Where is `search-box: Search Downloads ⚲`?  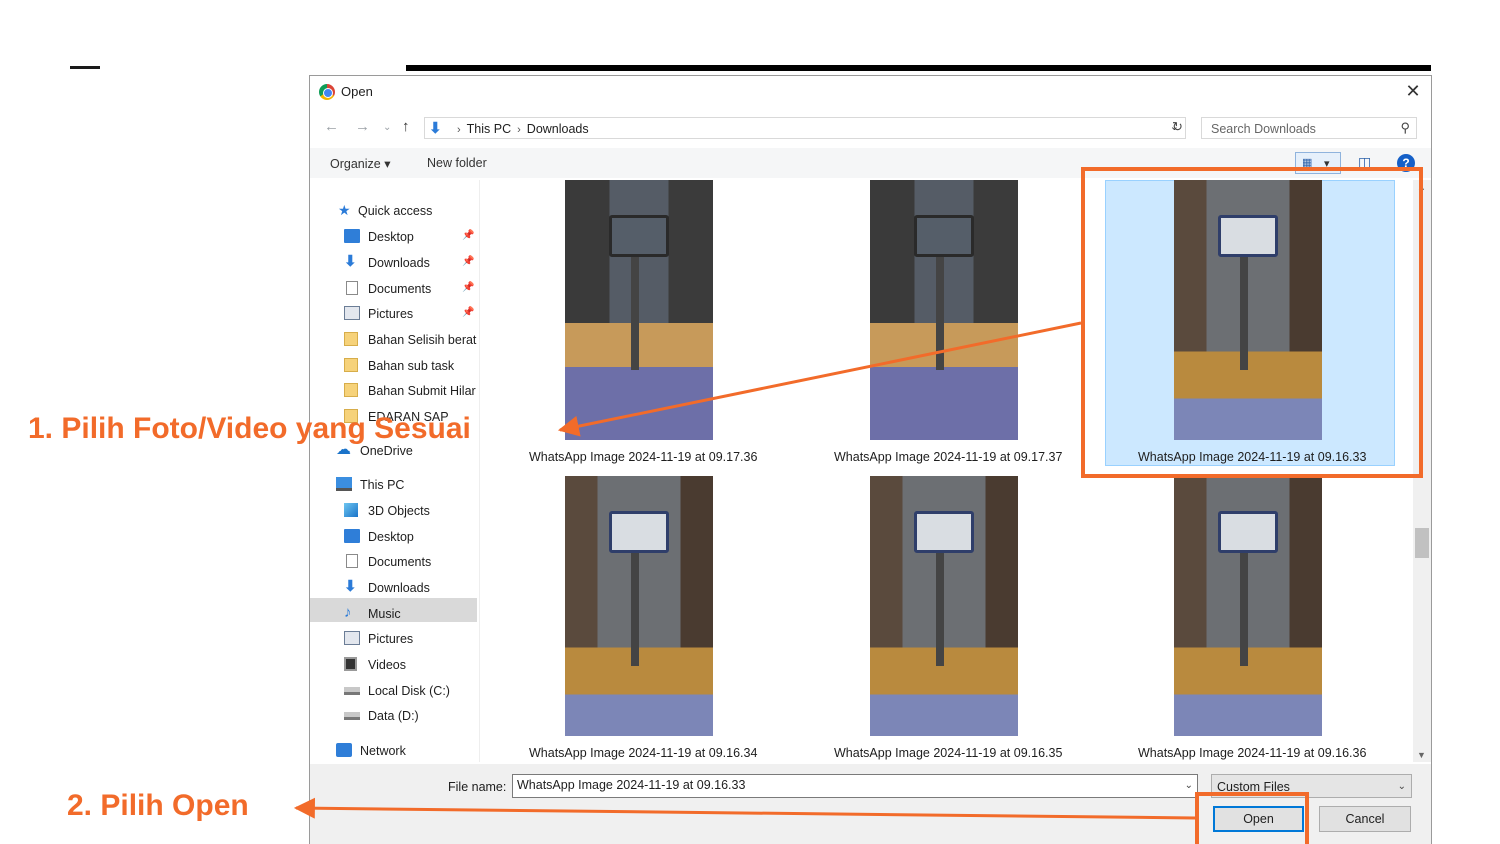
search-box: Search Downloads ⚲ is located at coordinates (1309, 128).